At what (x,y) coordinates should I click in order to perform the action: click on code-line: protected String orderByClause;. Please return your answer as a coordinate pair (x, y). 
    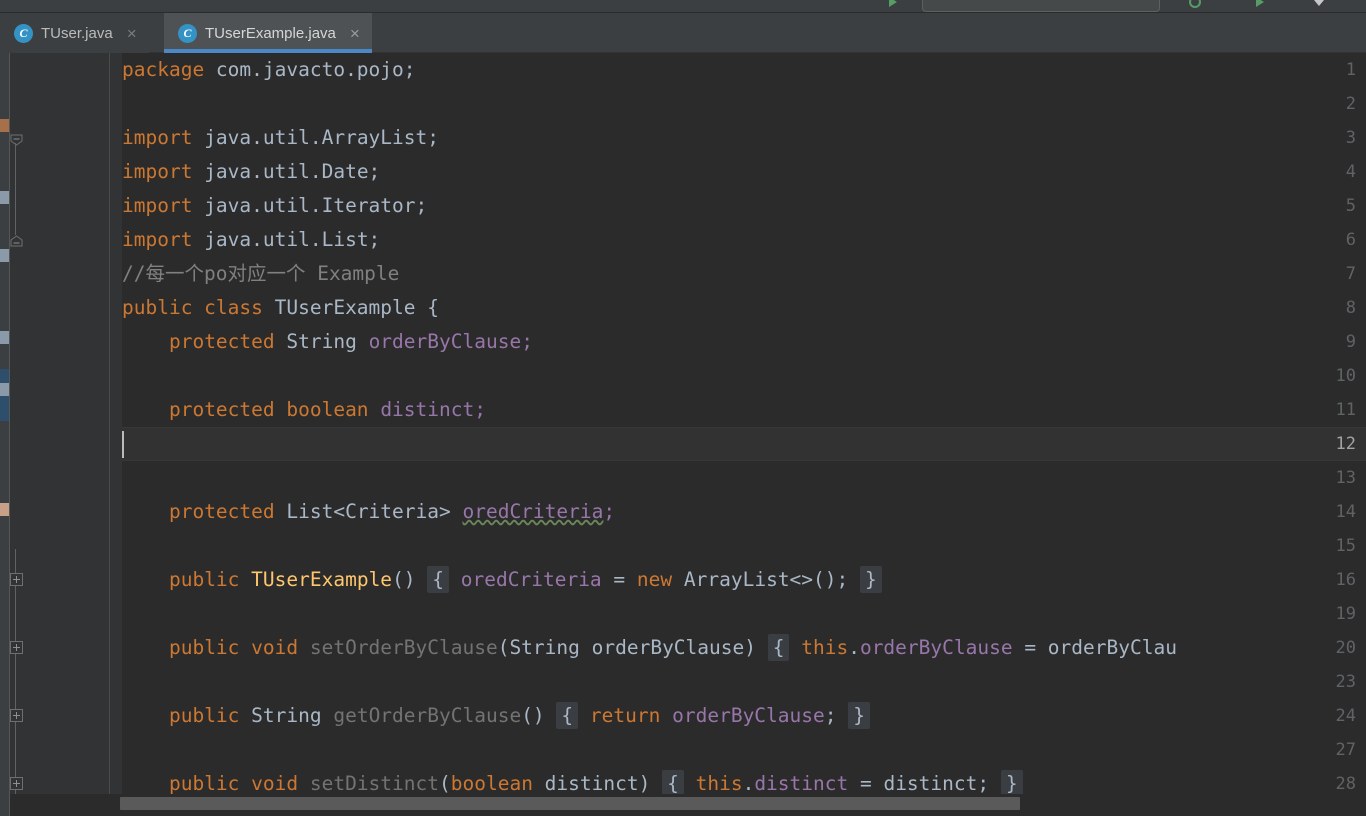
    Looking at the image, I should click on (327, 342).